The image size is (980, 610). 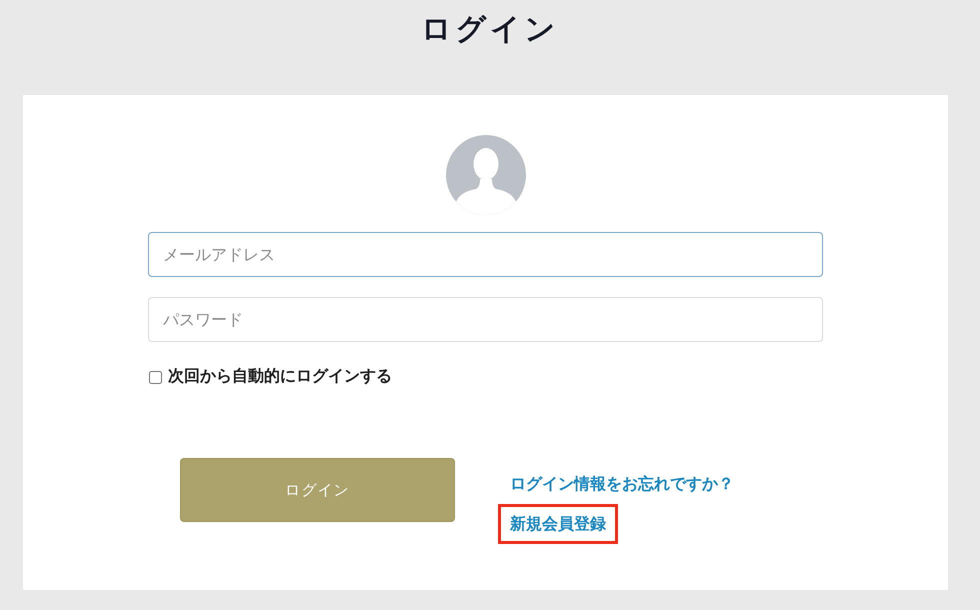 What do you see at coordinates (622, 483) in the screenshot?
I see `text-link: ログイン情報をお忘れですか？` at bounding box center [622, 483].